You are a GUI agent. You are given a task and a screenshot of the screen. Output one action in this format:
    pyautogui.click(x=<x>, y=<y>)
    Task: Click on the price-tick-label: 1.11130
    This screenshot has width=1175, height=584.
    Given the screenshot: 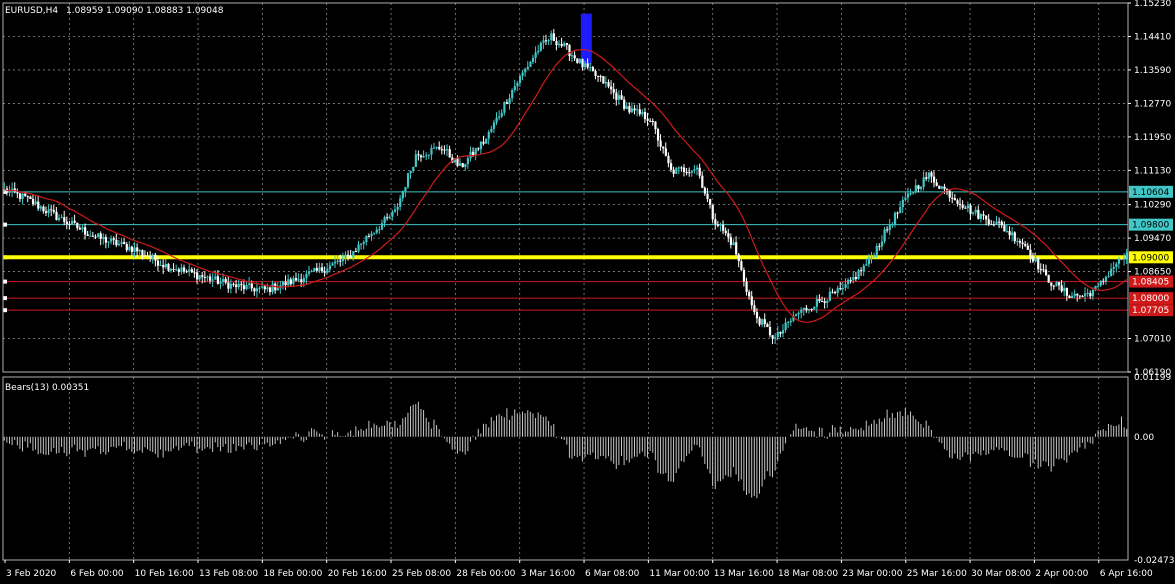 What is the action you would take?
    pyautogui.click(x=1152, y=171)
    